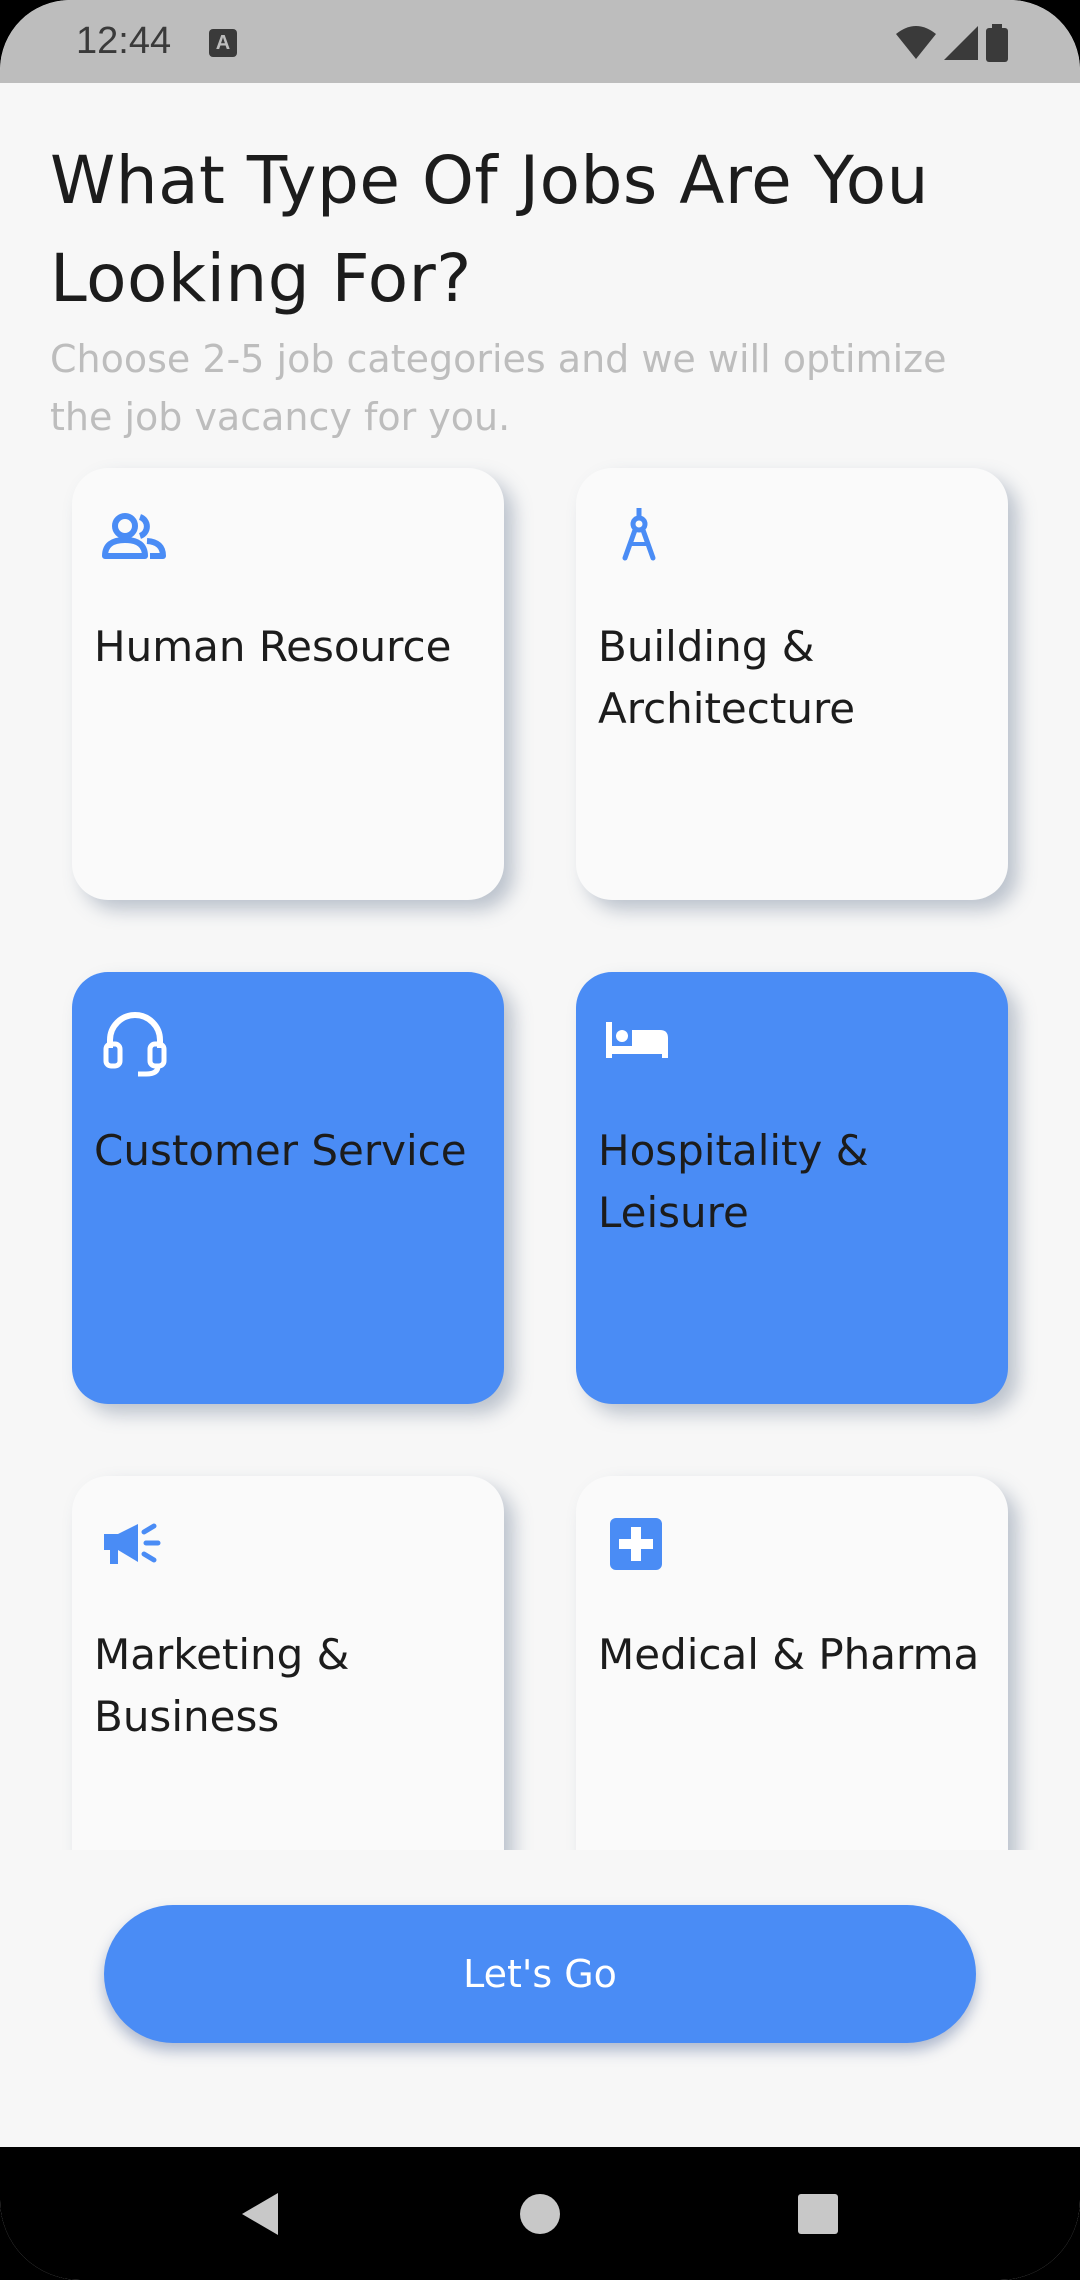  I want to click on status-bar: 12:44 A, so click(540, 41).